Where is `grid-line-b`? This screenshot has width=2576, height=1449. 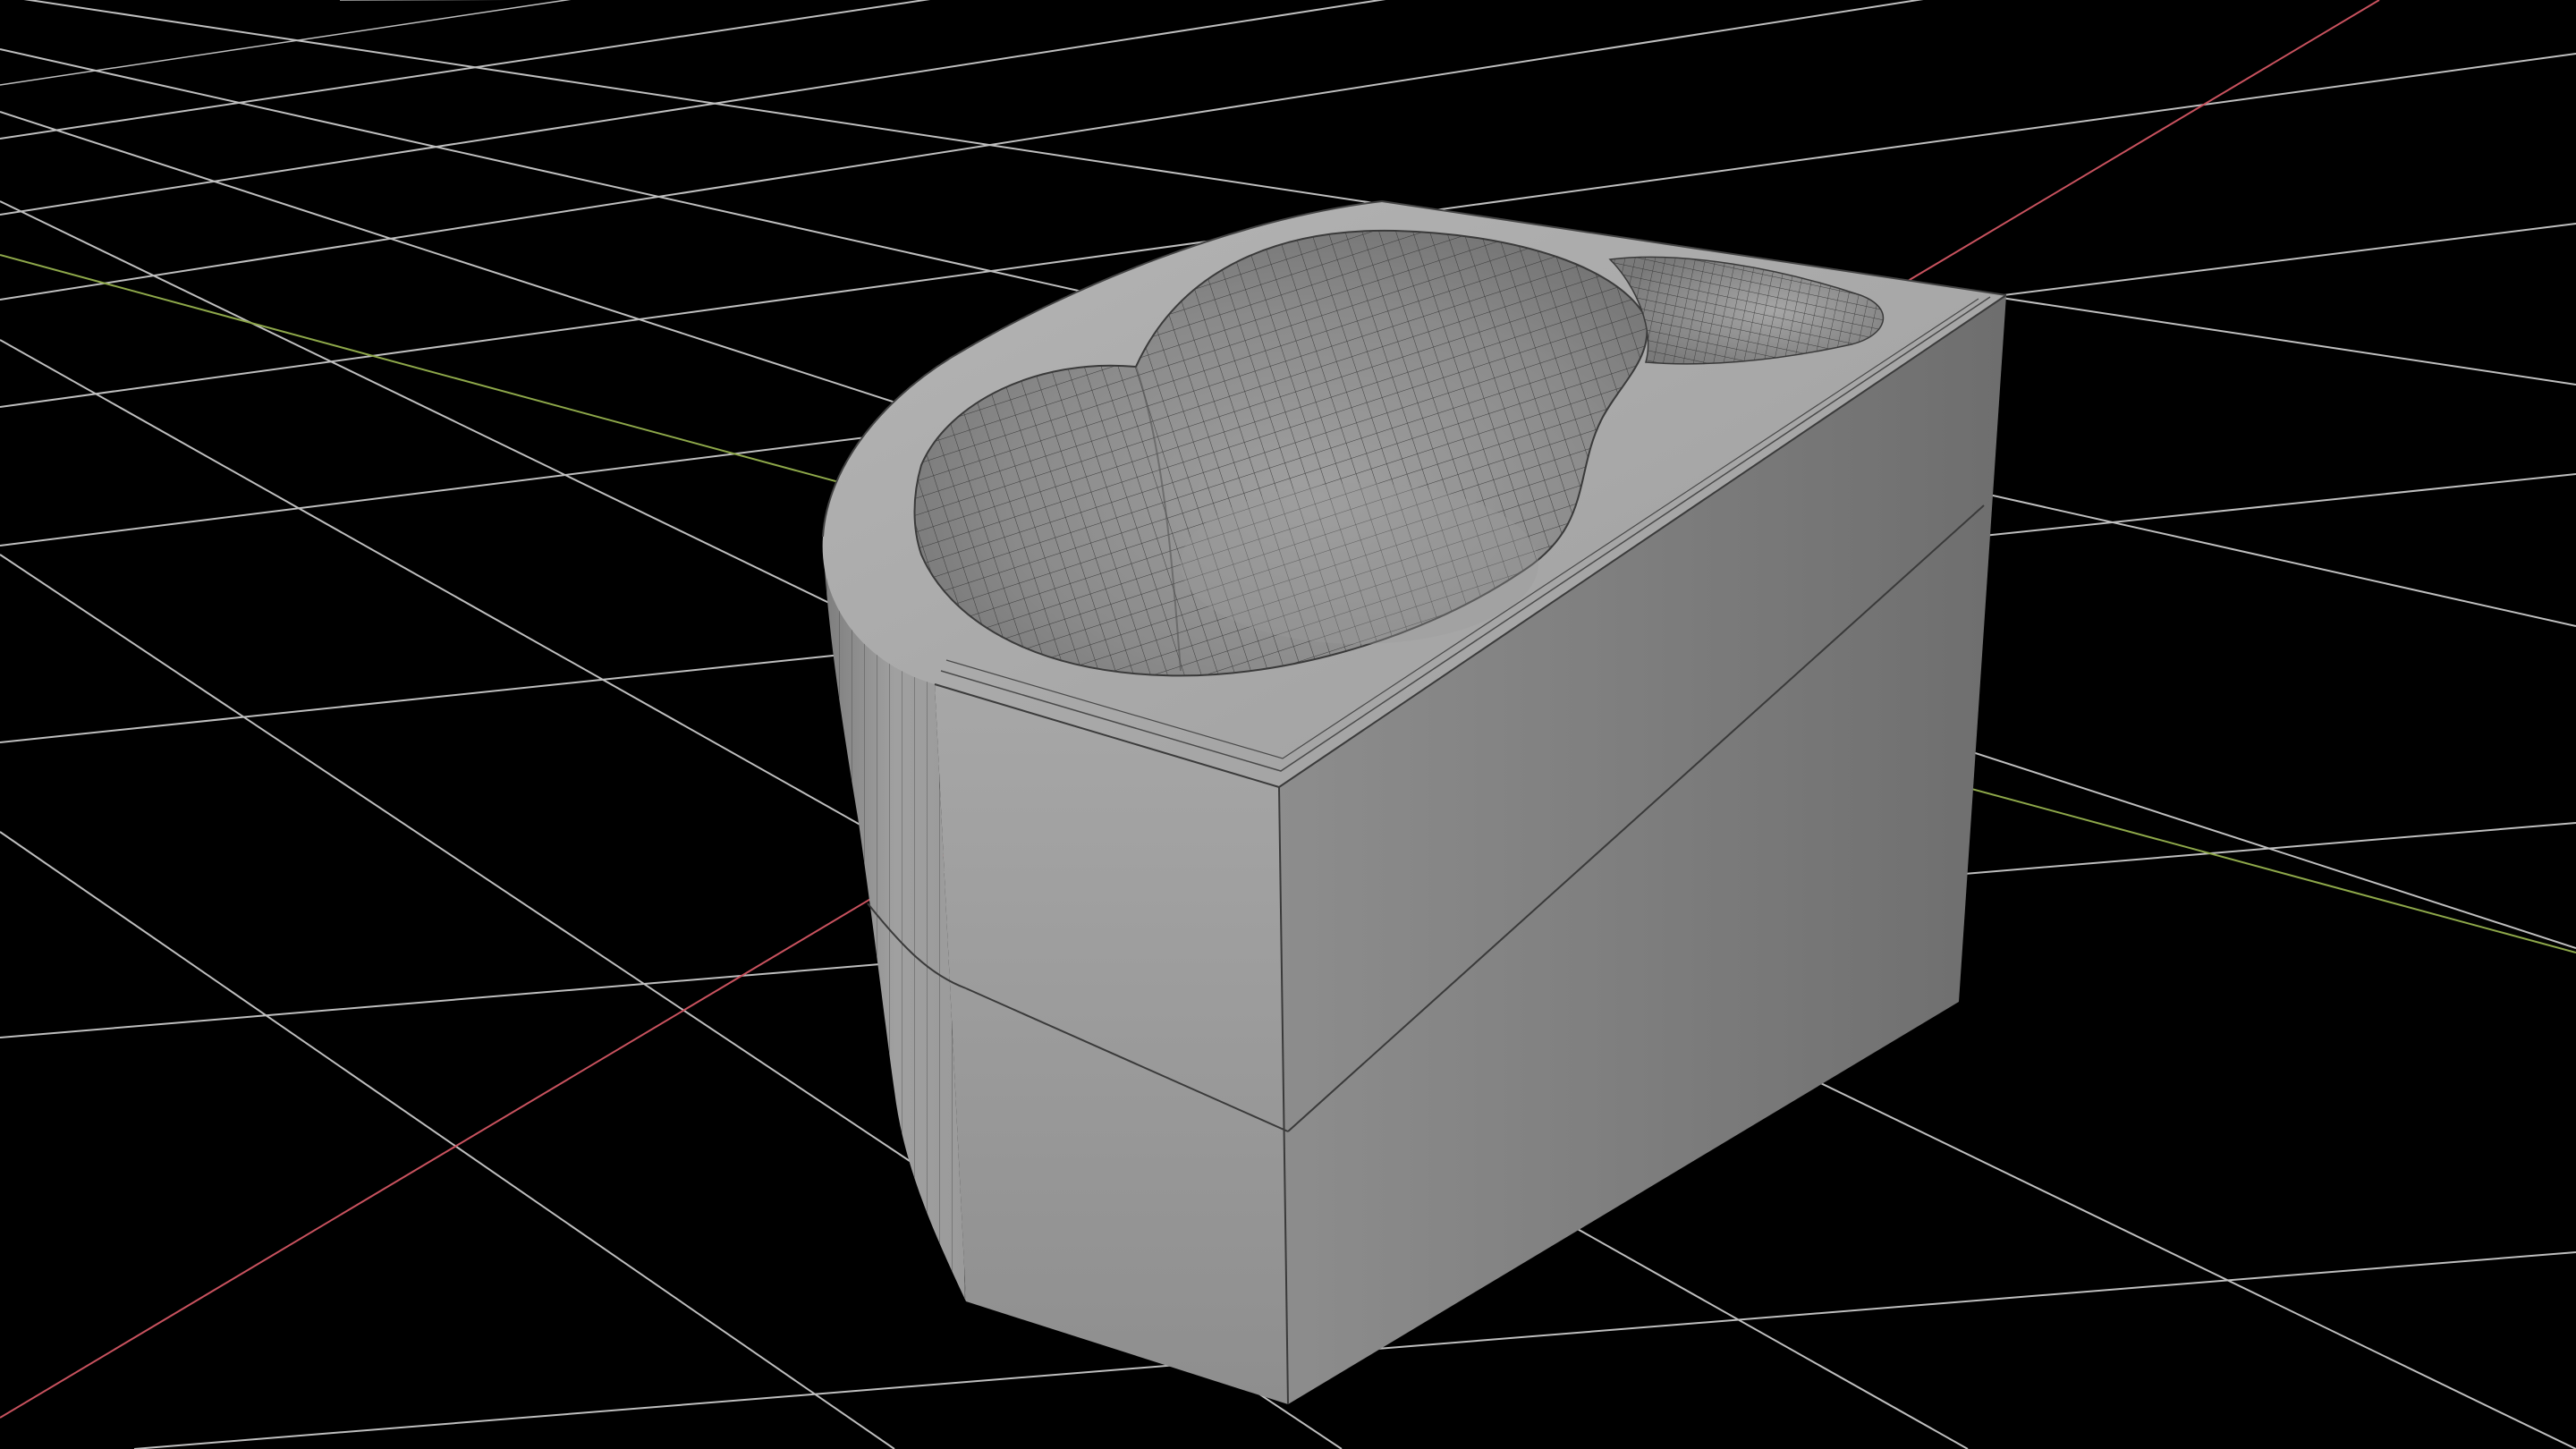
grid-line-b is located at coordinates (447, 1140).